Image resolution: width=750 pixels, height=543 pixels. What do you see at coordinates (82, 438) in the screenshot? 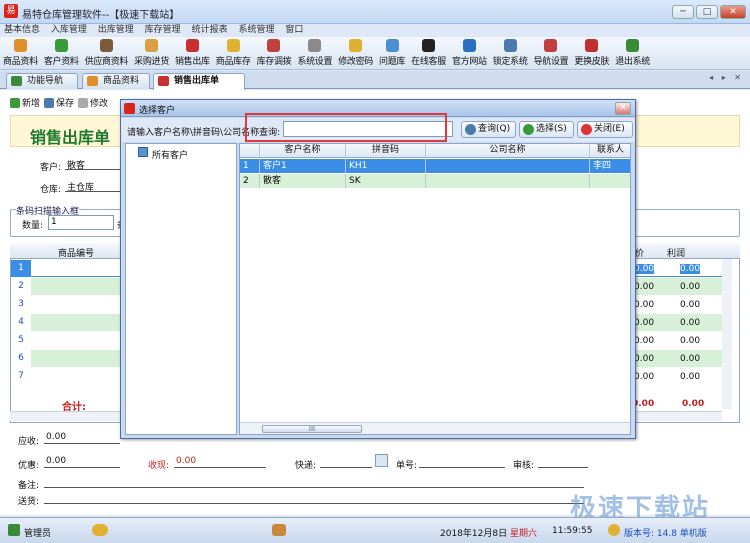
I see `receivable-field: 0.00` at bounding box center [82, 438].